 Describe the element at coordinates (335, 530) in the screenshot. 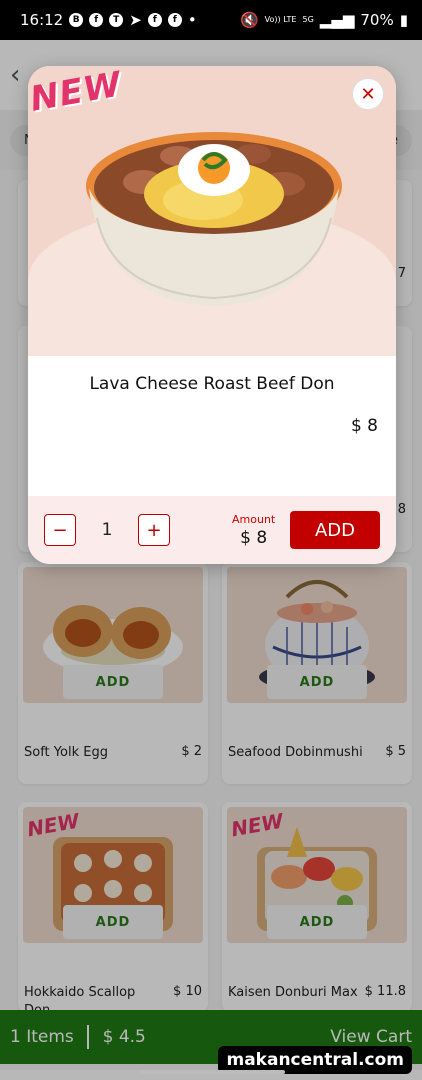

I see `add-to-cart-button: ADD` at that location.